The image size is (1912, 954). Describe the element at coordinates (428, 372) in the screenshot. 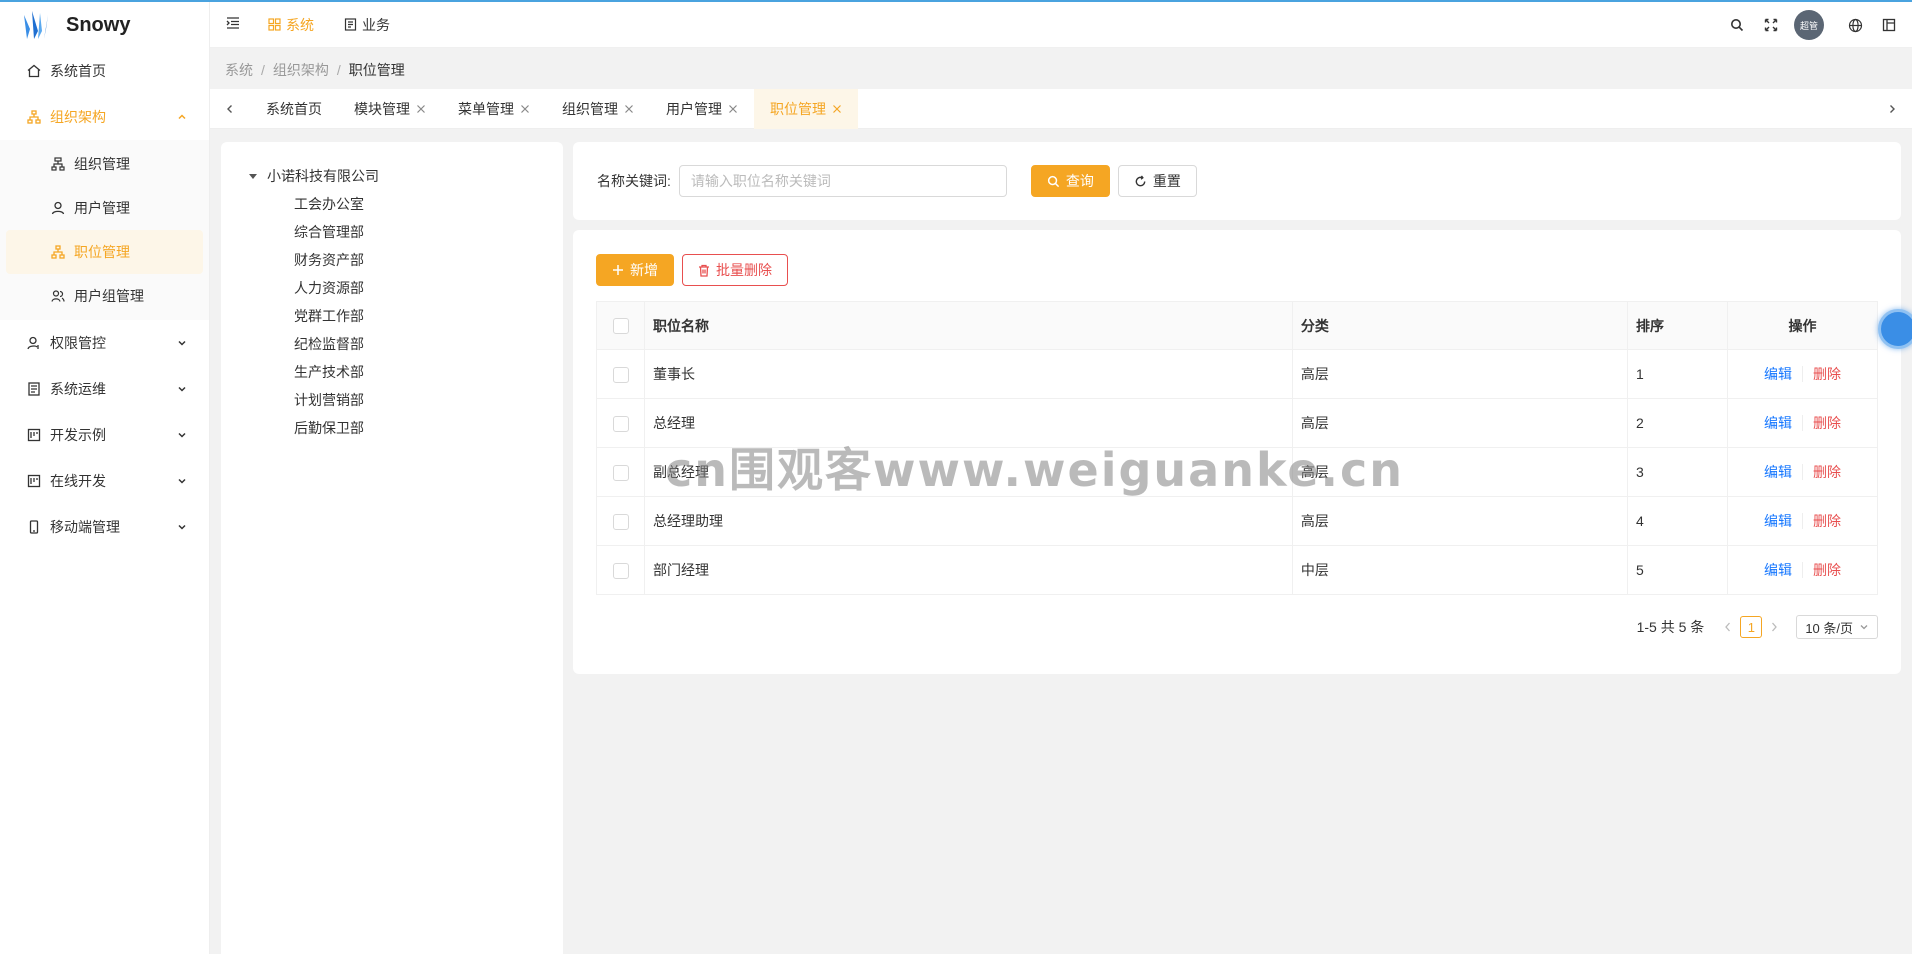

I see `tree-node: 生产技术部` at that location.